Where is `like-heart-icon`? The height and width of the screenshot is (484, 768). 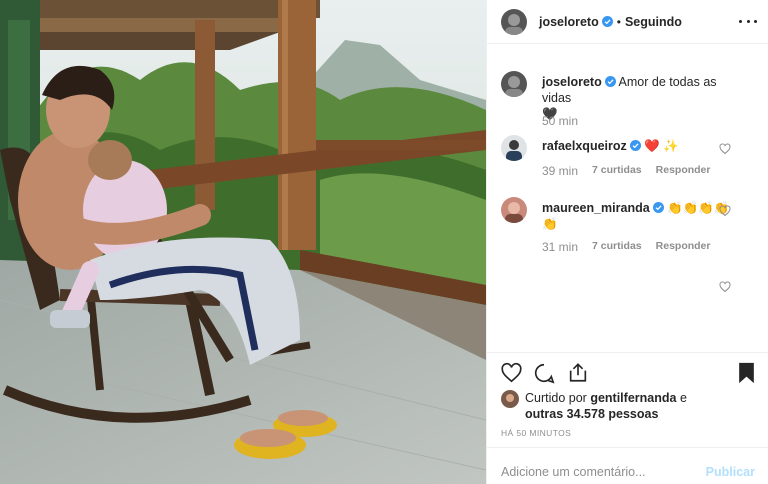 like-heart-icon is located at coordinates (511, 373).